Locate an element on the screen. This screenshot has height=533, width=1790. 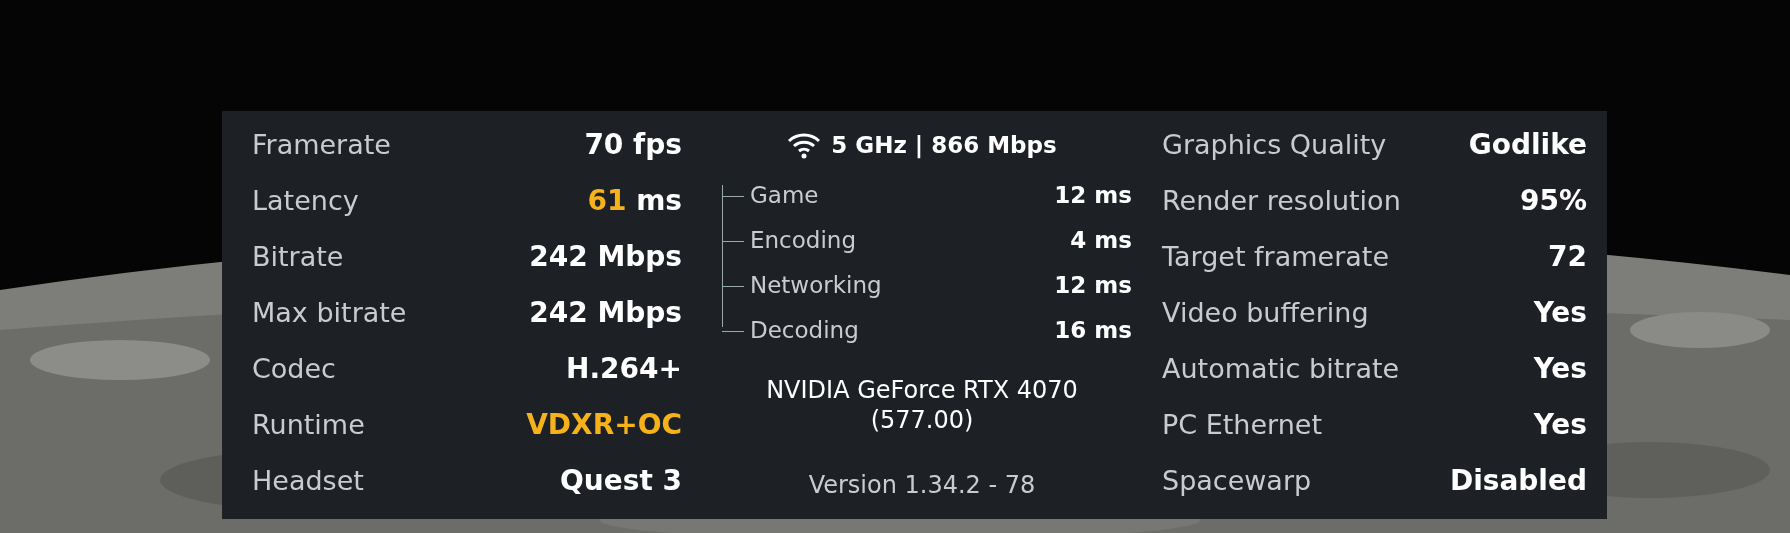
latency-label: Game is located at coordinates (784, 196).